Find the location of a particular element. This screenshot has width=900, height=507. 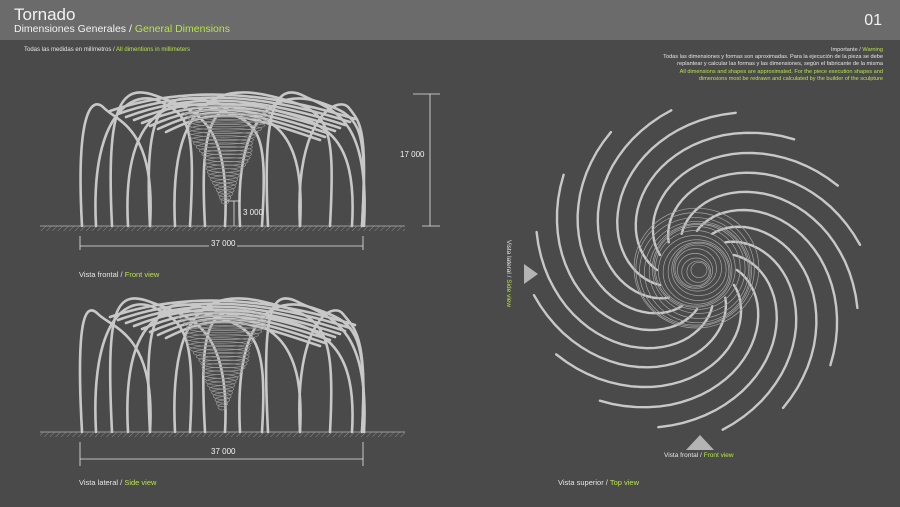

front-ground-hatch is located at coordinates (222, 228).